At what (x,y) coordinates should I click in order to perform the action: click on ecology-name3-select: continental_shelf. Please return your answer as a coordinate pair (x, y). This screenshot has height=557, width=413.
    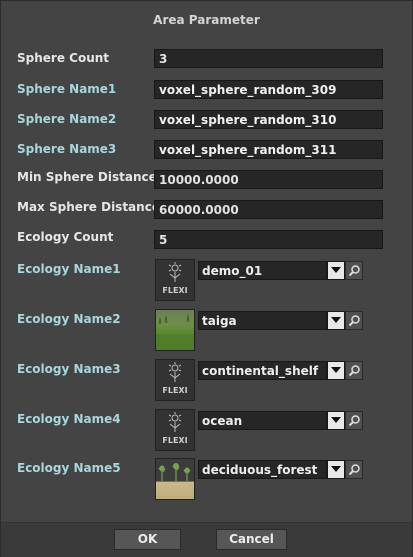
    Looking at the image, I should click on (262, 370).